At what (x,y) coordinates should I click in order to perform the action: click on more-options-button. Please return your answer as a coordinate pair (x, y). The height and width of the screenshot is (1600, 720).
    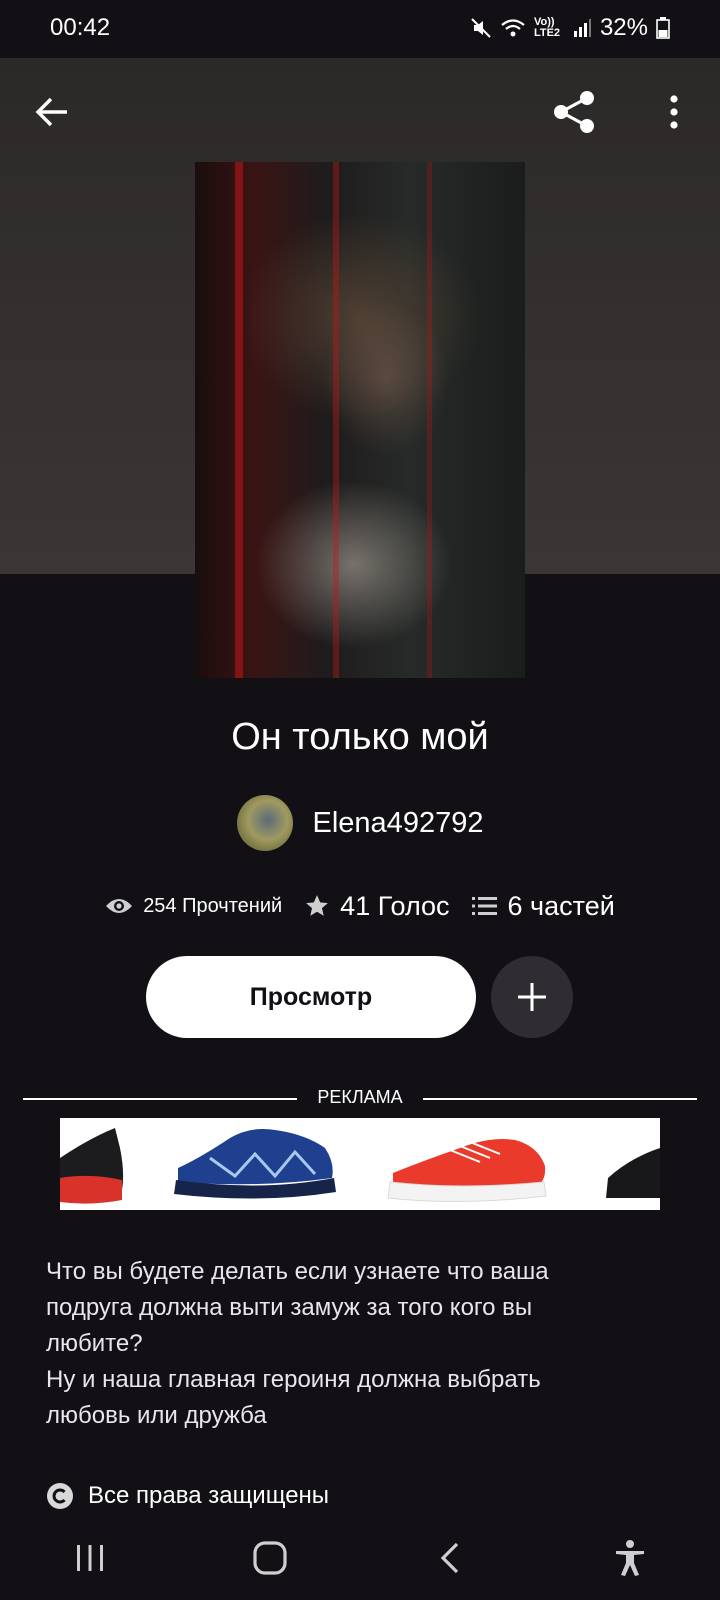
    Looking at the image, I should click on (674, 112).